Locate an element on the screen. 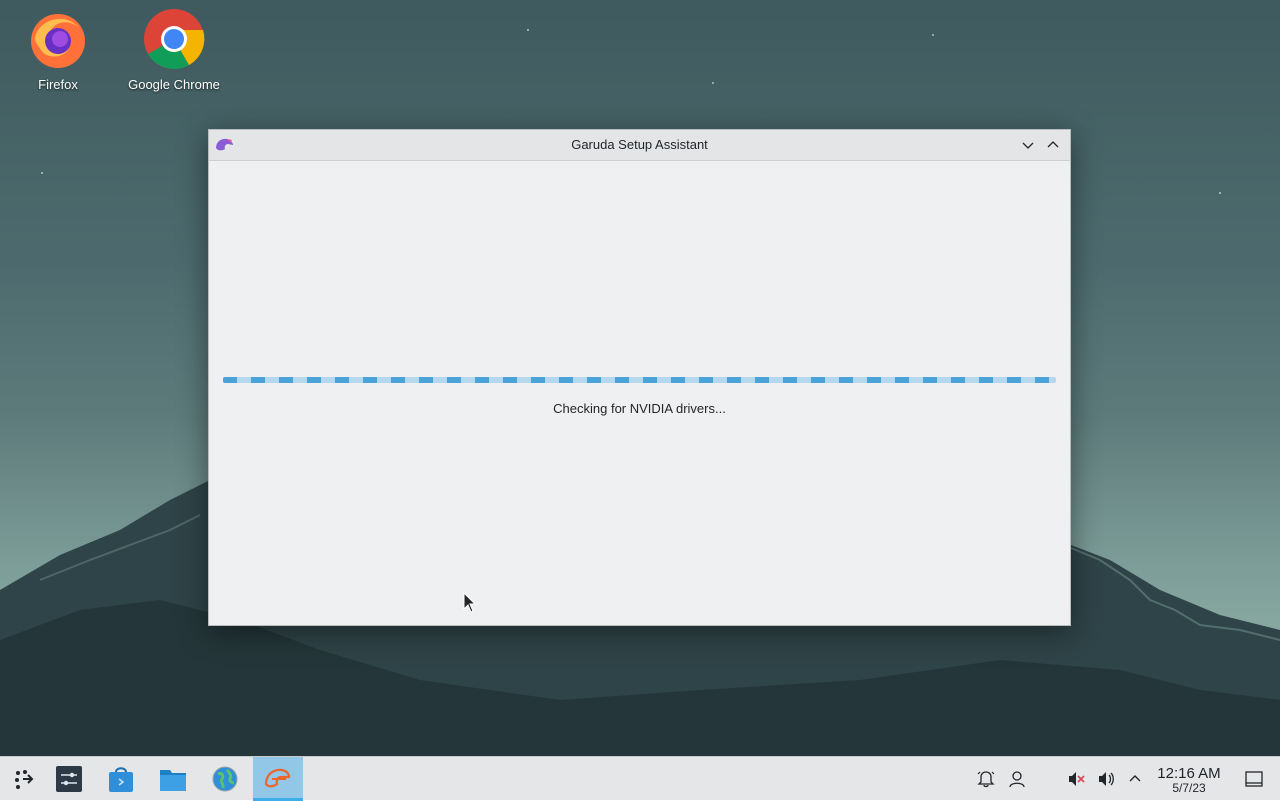 Image resolution: width=1280 pixels, height=801 pixels. taskbar-item-garuda-setup-assistant is located at coordinates (278, 779).